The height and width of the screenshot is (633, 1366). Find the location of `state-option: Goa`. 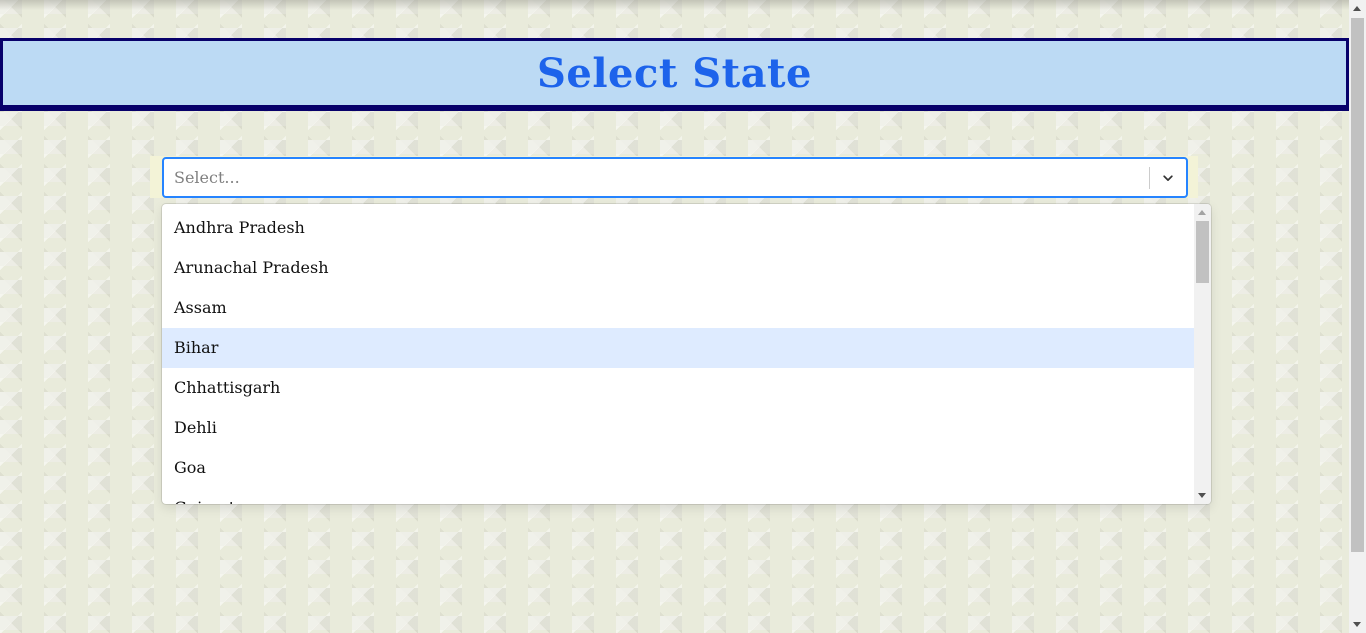

state-option: Goa is located at coordinates (678, 468).